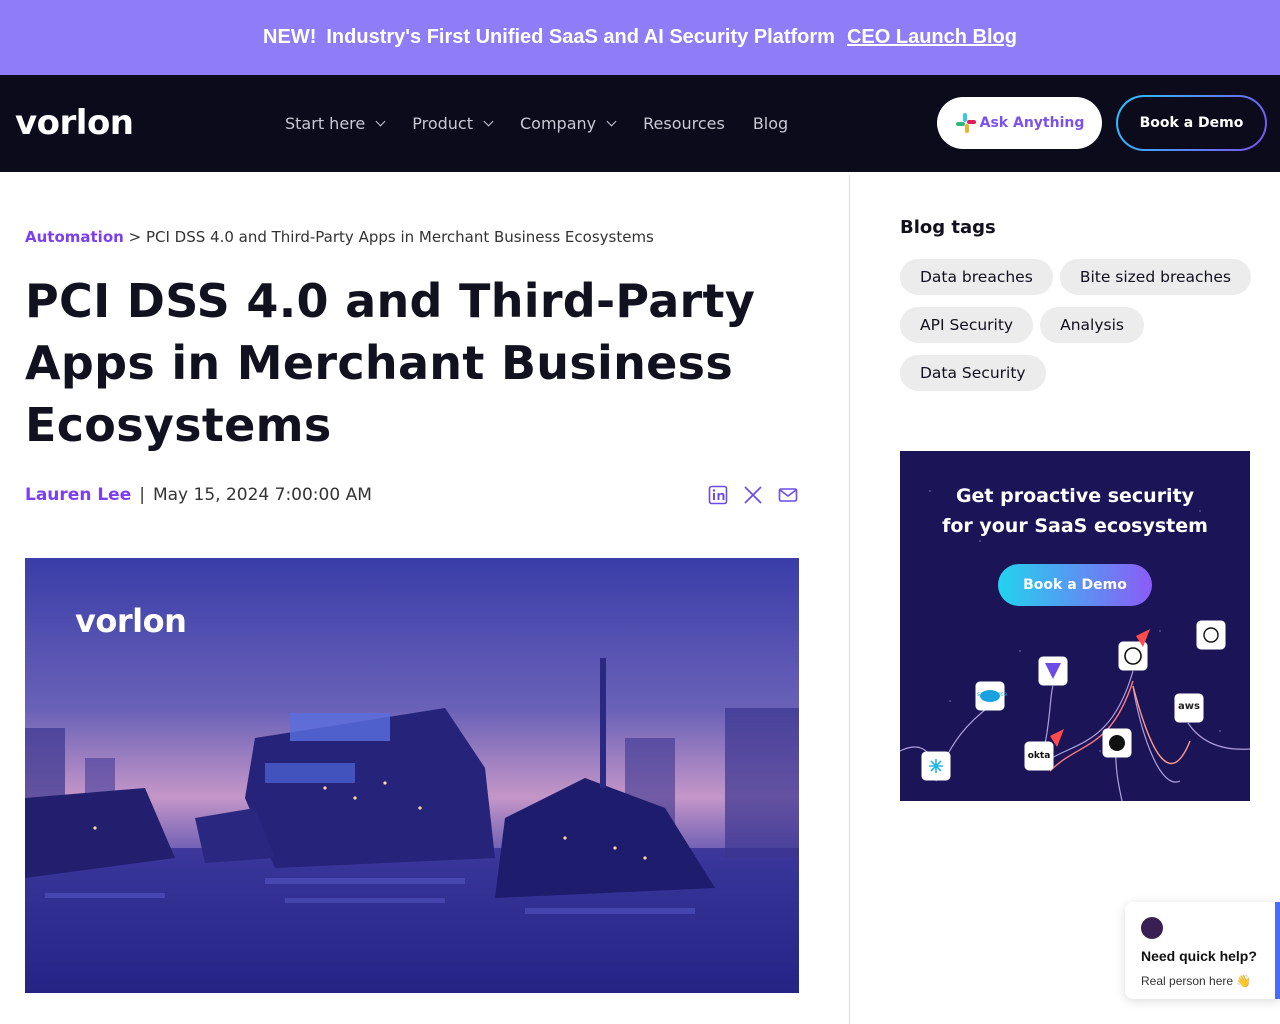  I want to click on nav-start-here: Start here, so click(335, 123).